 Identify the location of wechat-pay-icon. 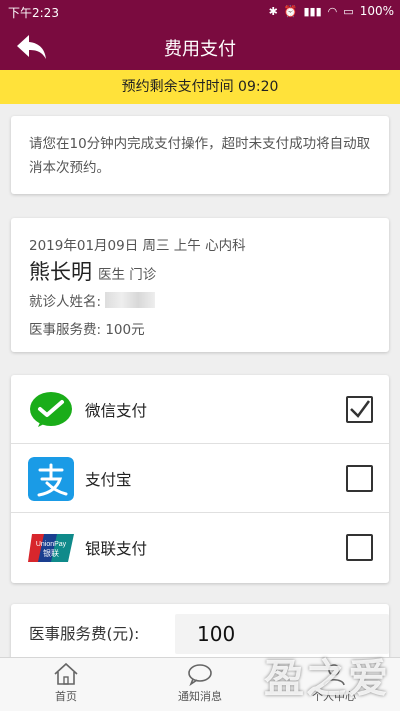
(51, 409).